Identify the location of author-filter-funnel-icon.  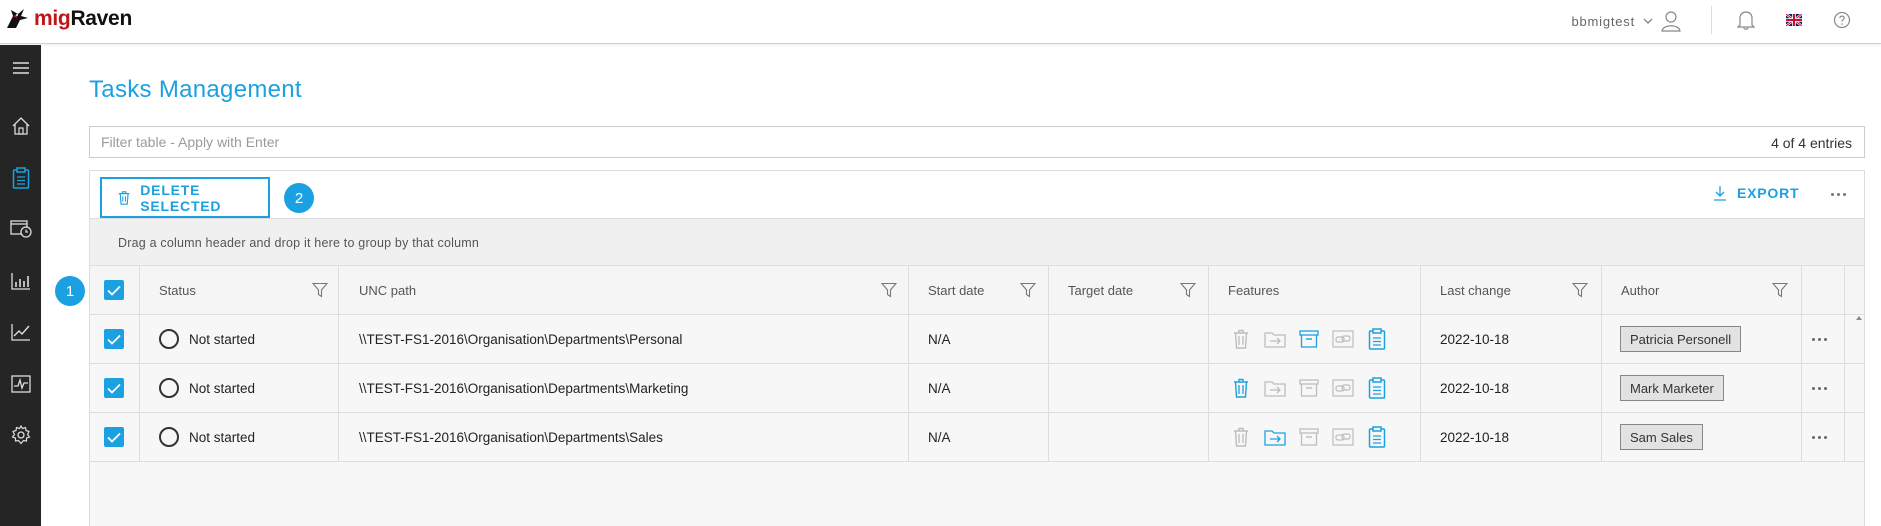
(1780, 290).